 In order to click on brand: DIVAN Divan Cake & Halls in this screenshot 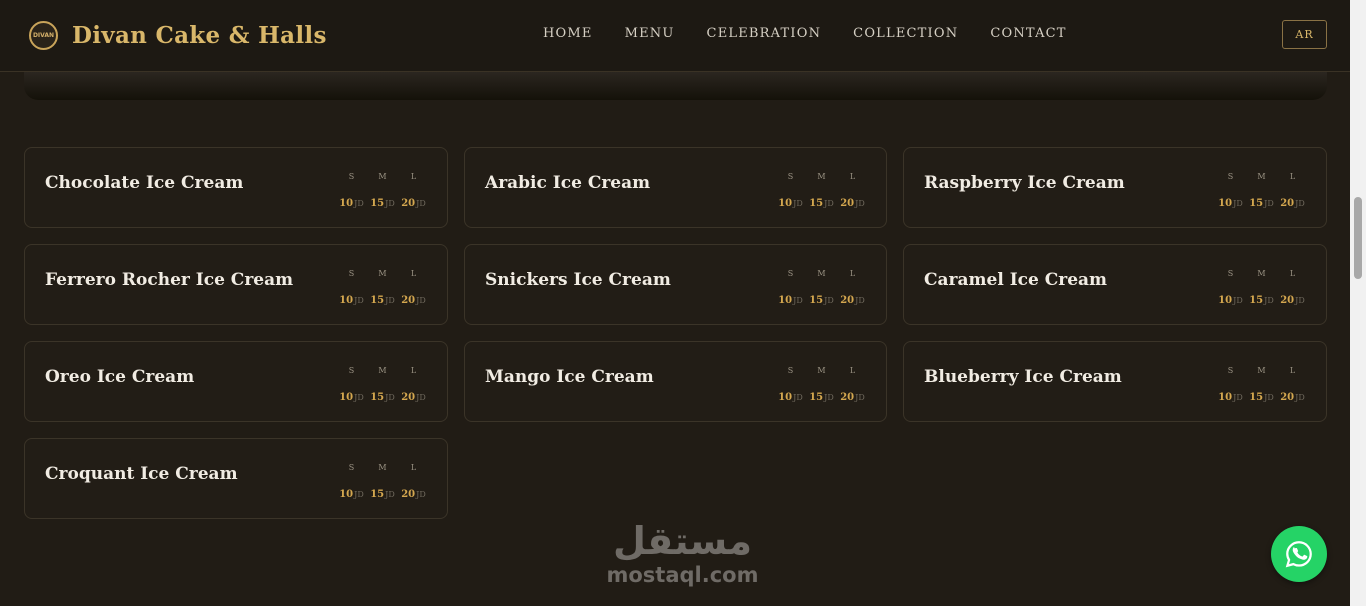, I will do `click(178, 35)`.